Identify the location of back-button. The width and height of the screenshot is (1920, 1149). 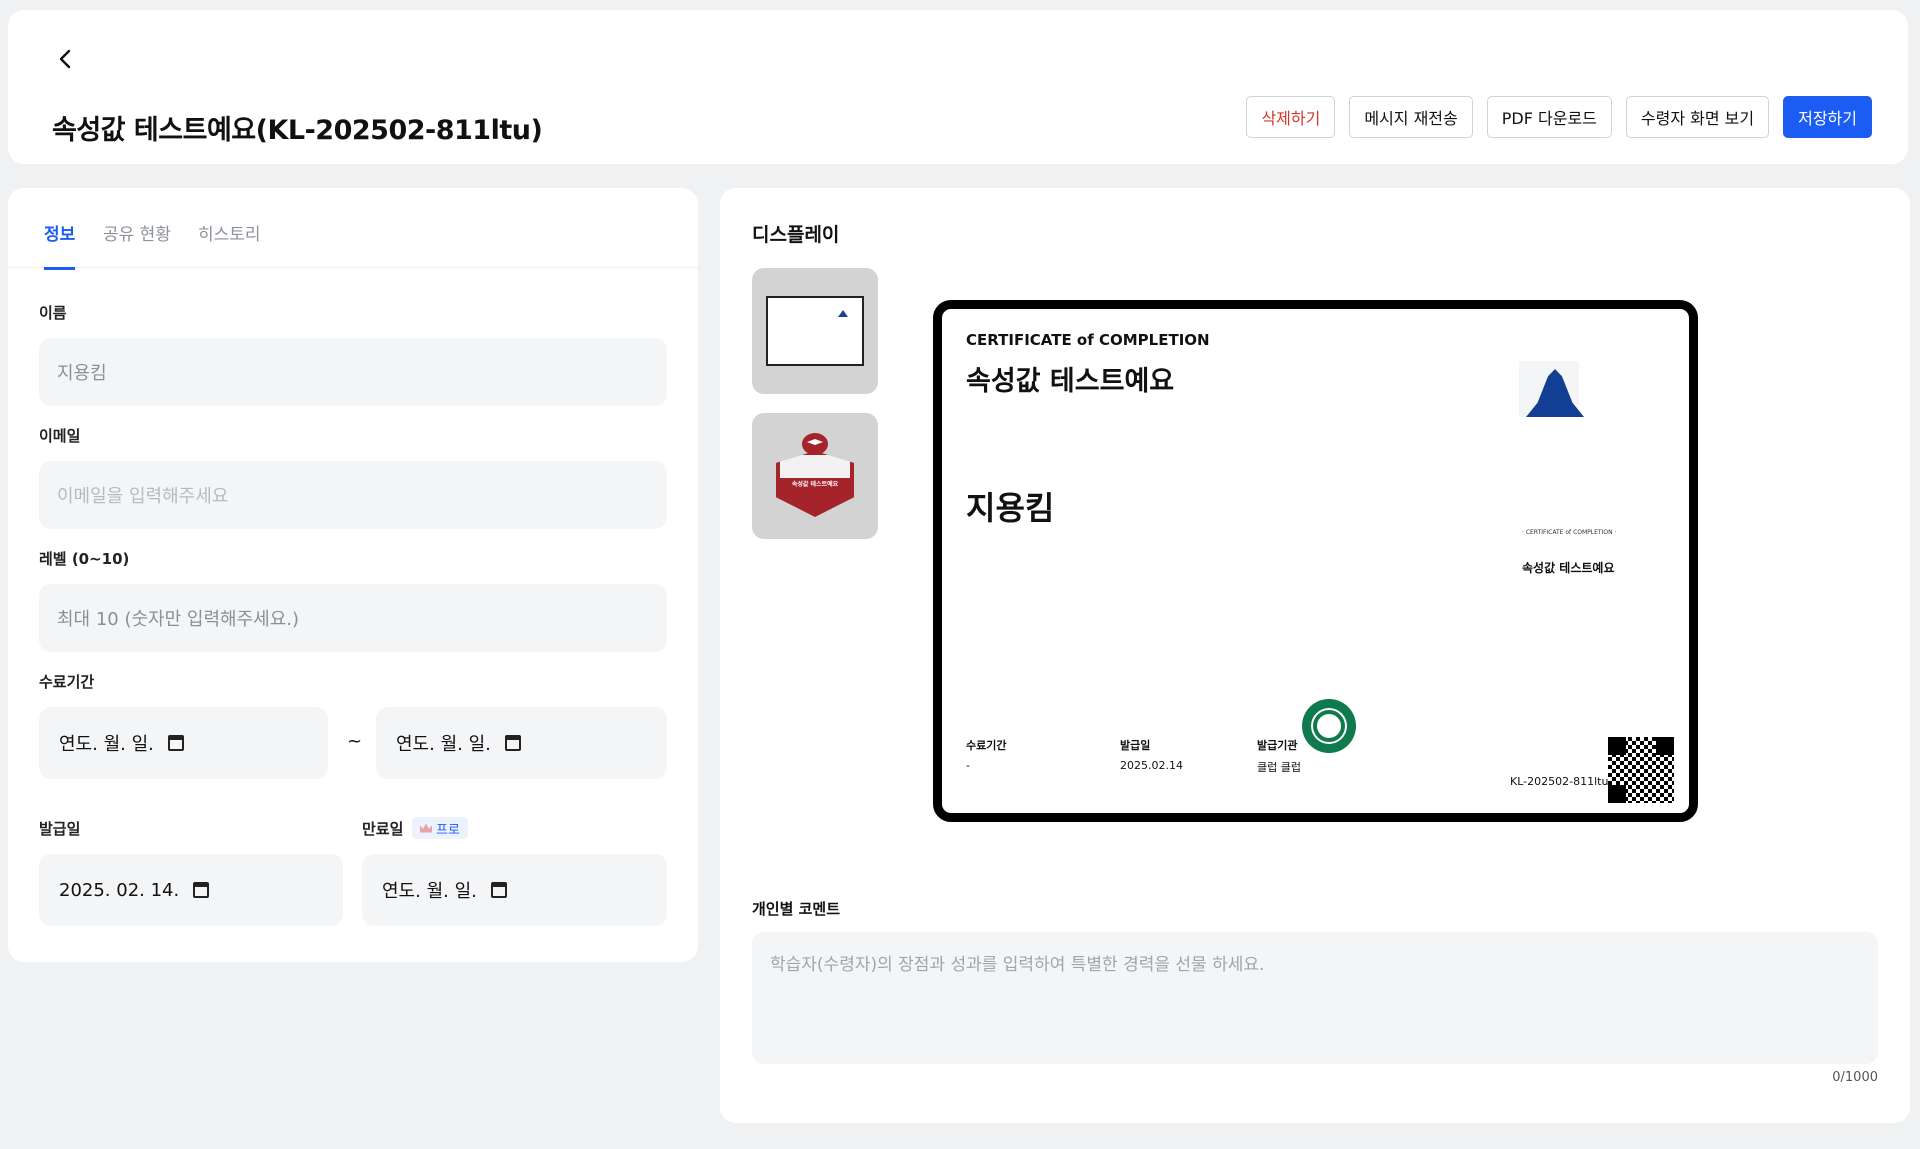
(65, 59).